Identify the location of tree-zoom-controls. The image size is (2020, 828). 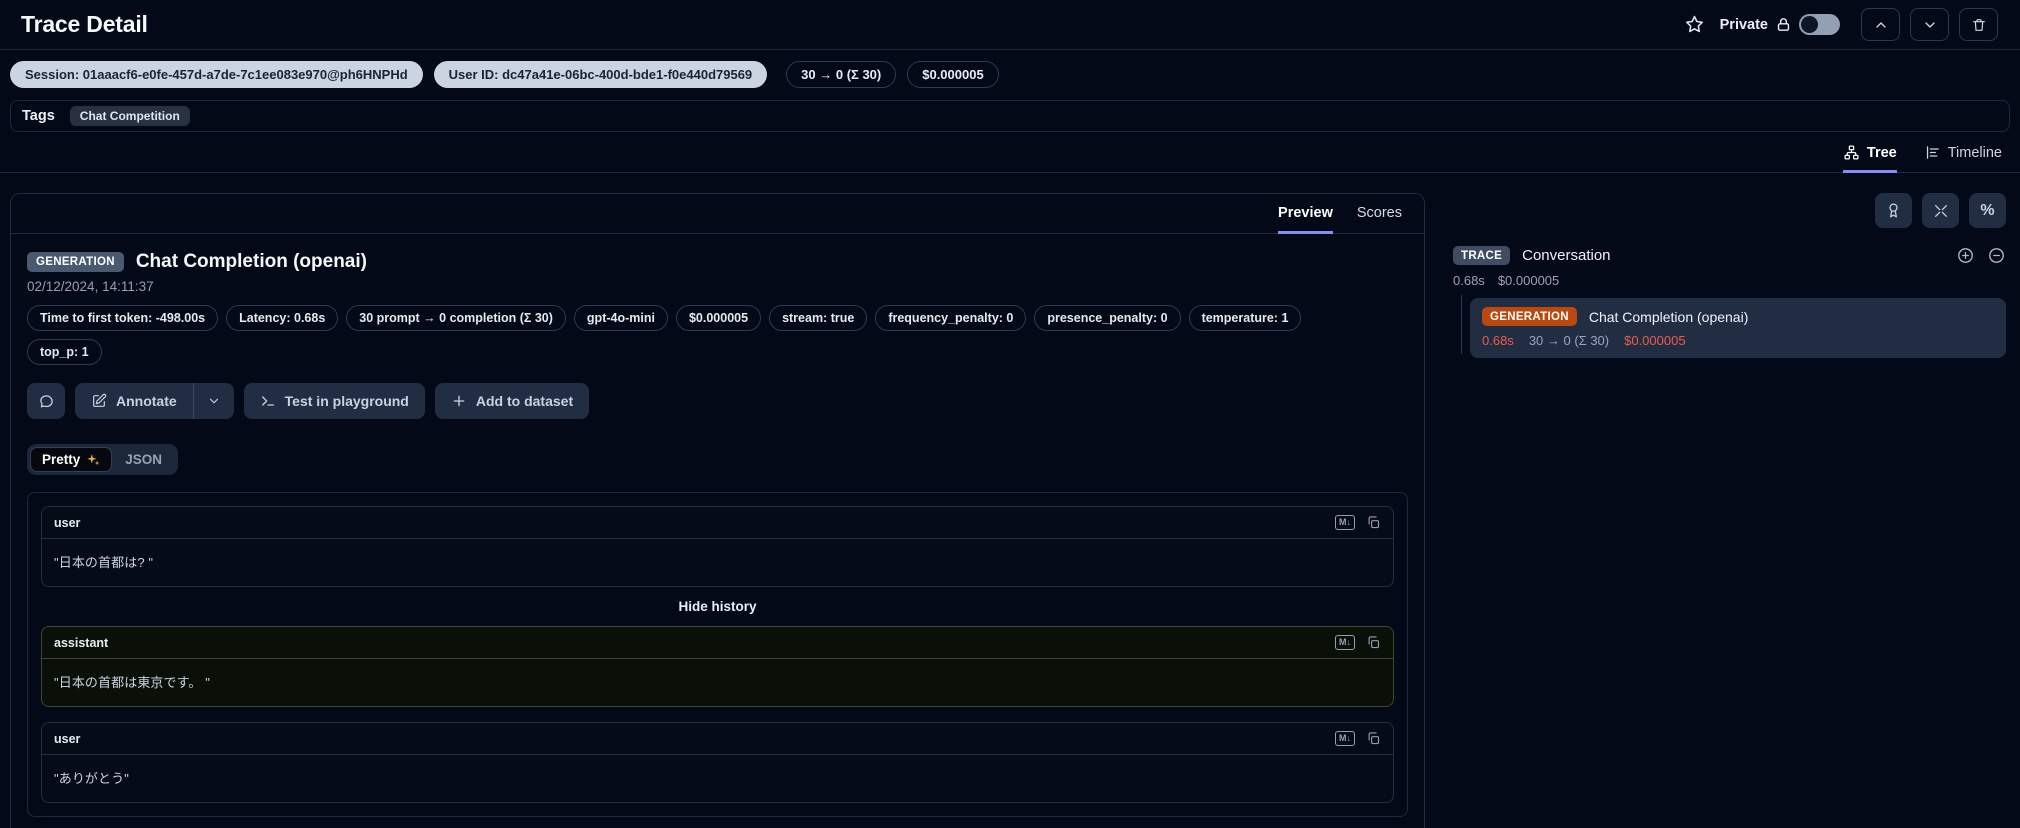
(1981, 255).